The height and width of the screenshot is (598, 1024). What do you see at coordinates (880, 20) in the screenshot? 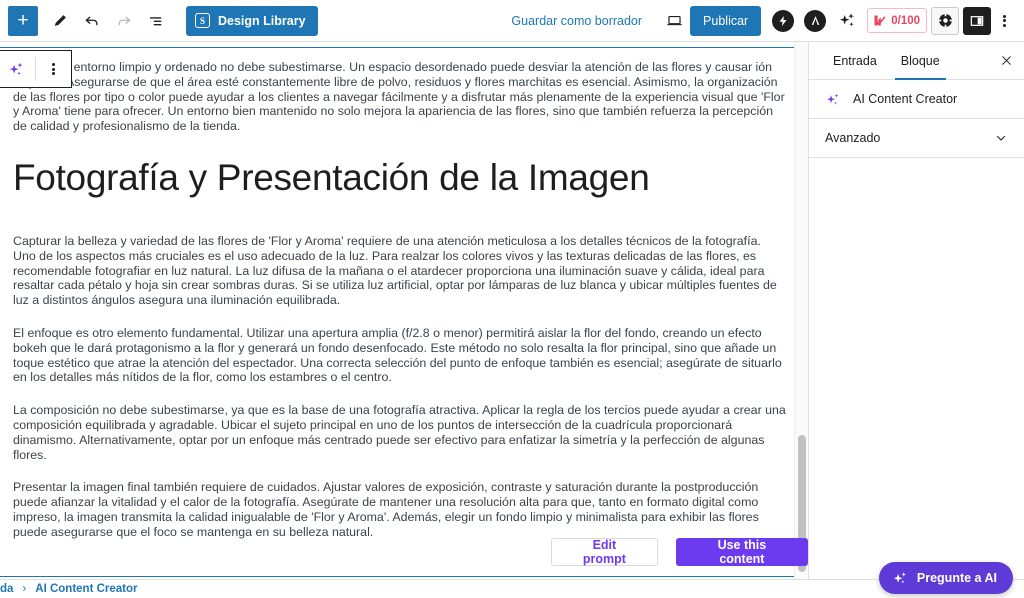
I see `seo-check-icon` at bounding box center [880, 20].